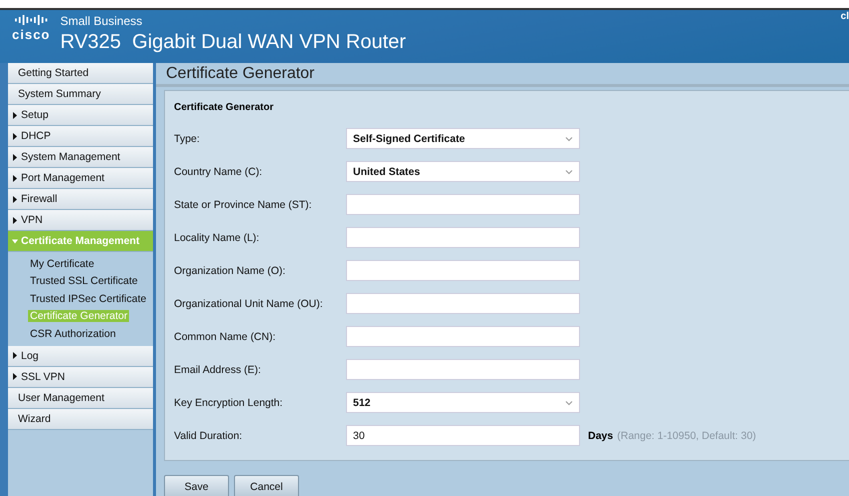 Image resolution: width=849 pixels, height=496 pixels. What do you see at coordinates (187, 138) in the screenshot?
I see `field-label: Type:` at bounding box center [187, 138].